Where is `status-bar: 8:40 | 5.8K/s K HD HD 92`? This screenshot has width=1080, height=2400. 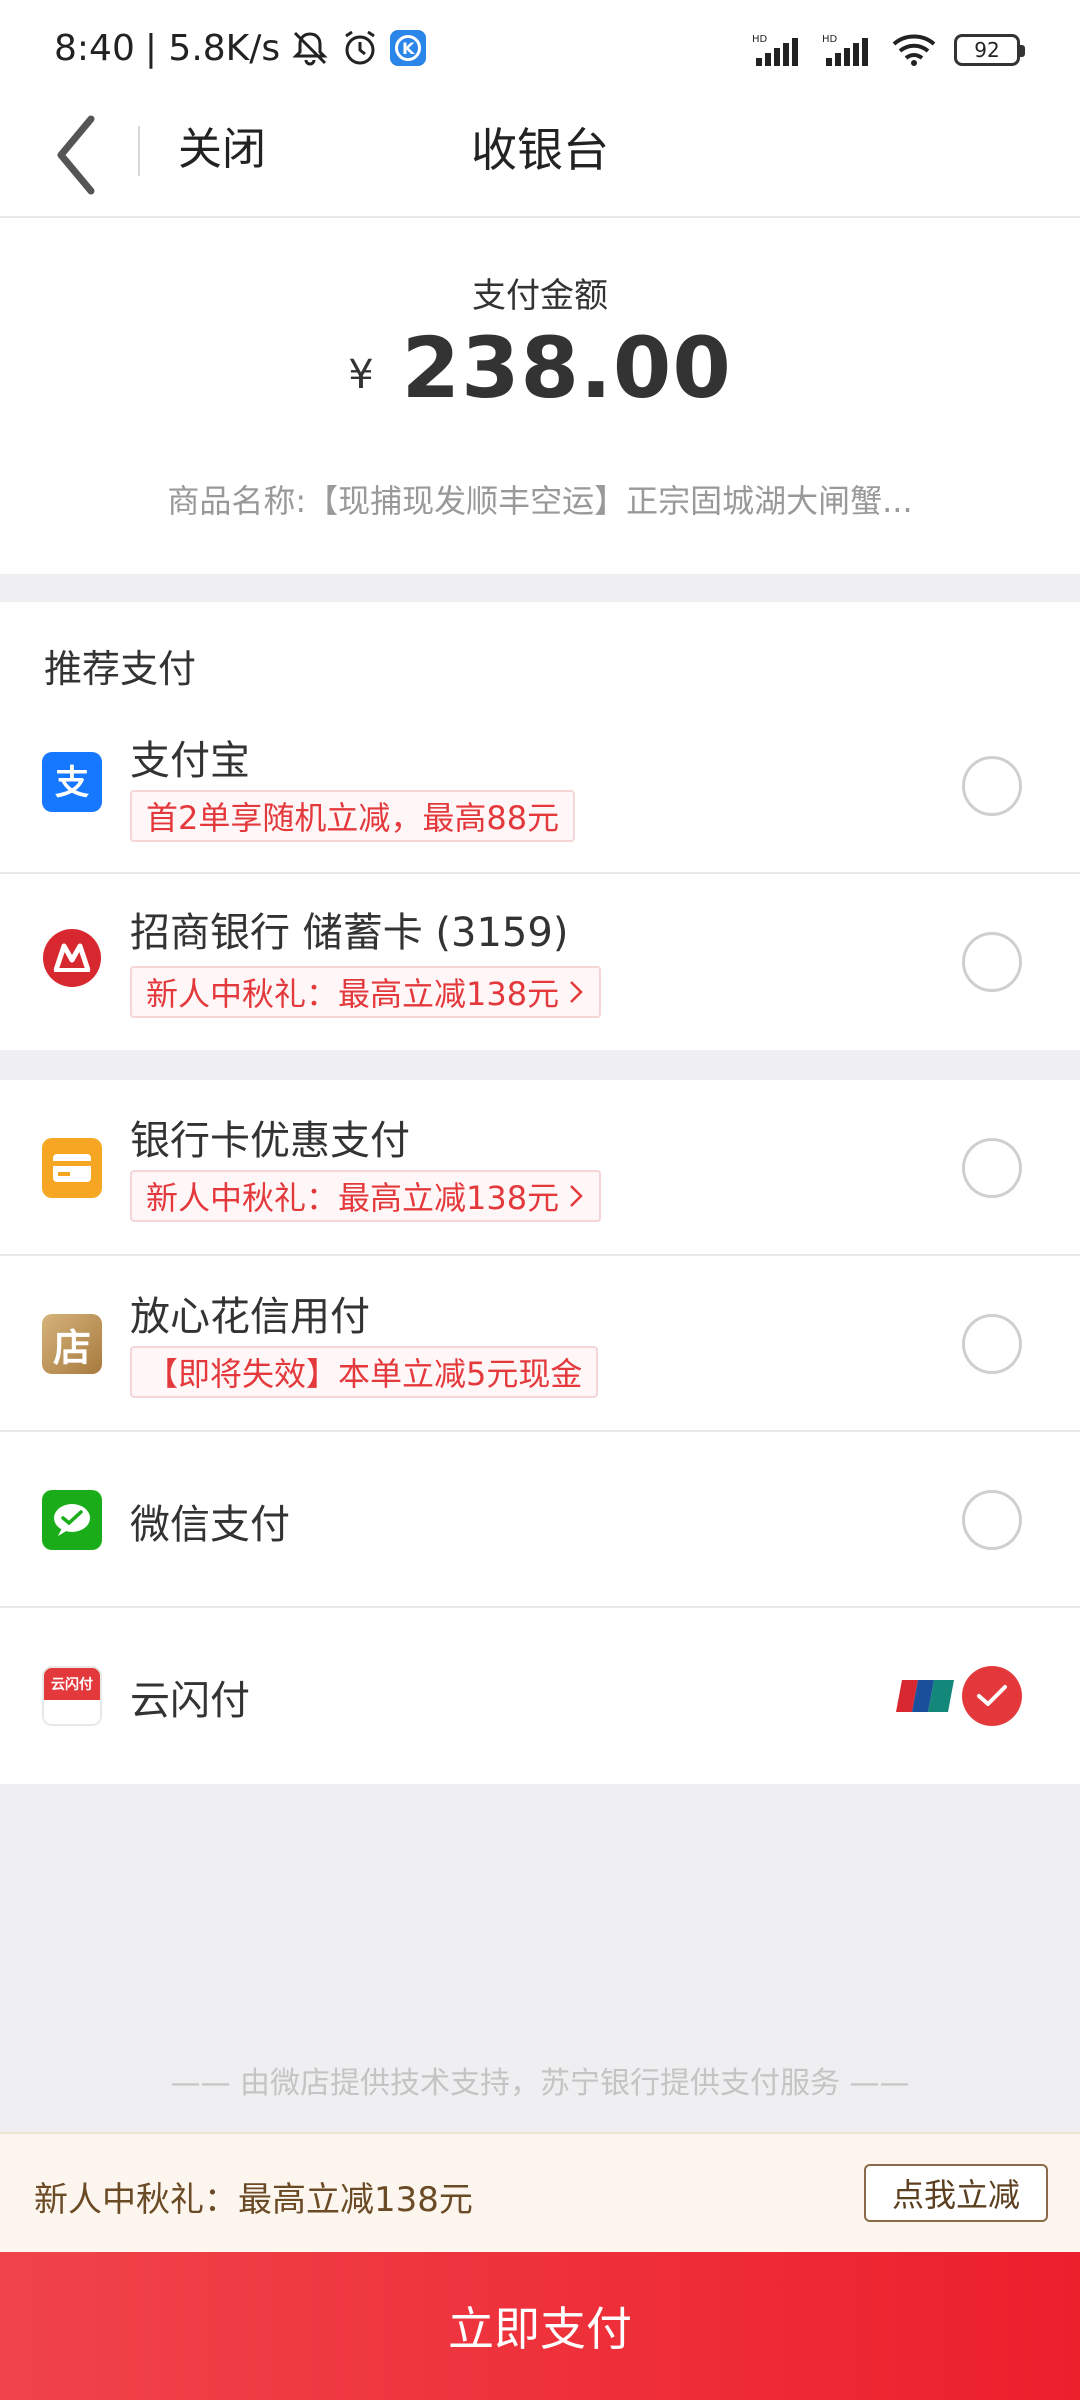 status-bar: 8:40 | 5.8K/s K HD HD 92 is located at coordinates (540, 48).